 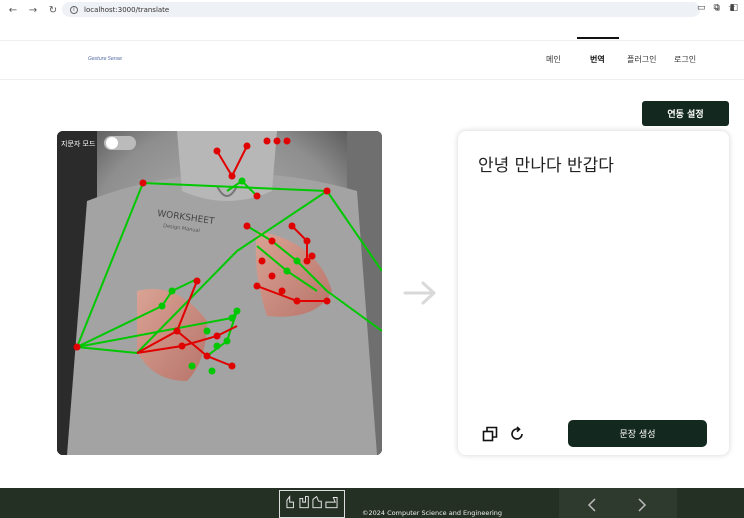 I want to click on refresh-icon, so click(x=517, y=434).